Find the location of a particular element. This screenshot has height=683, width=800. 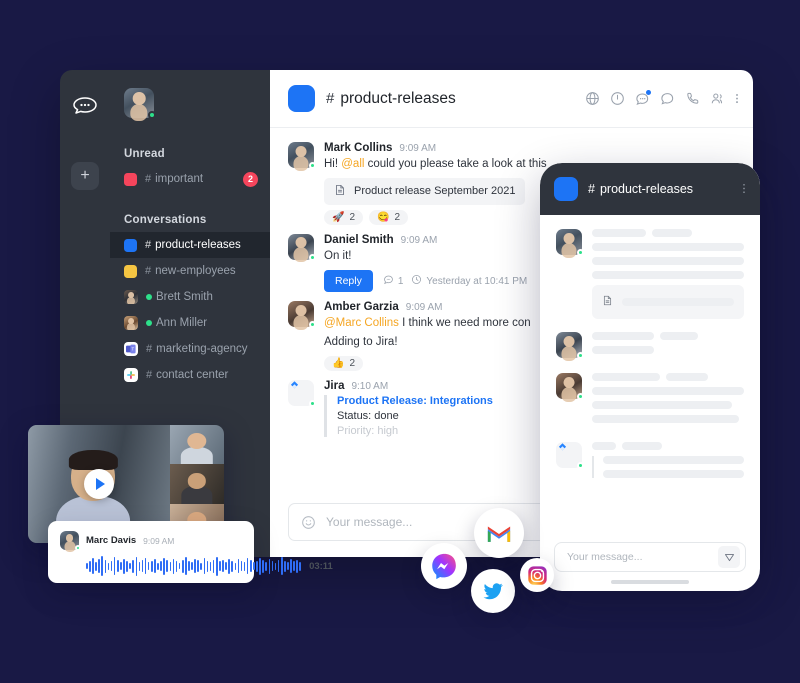

discussion-icon is located at coordinates (643, 98).